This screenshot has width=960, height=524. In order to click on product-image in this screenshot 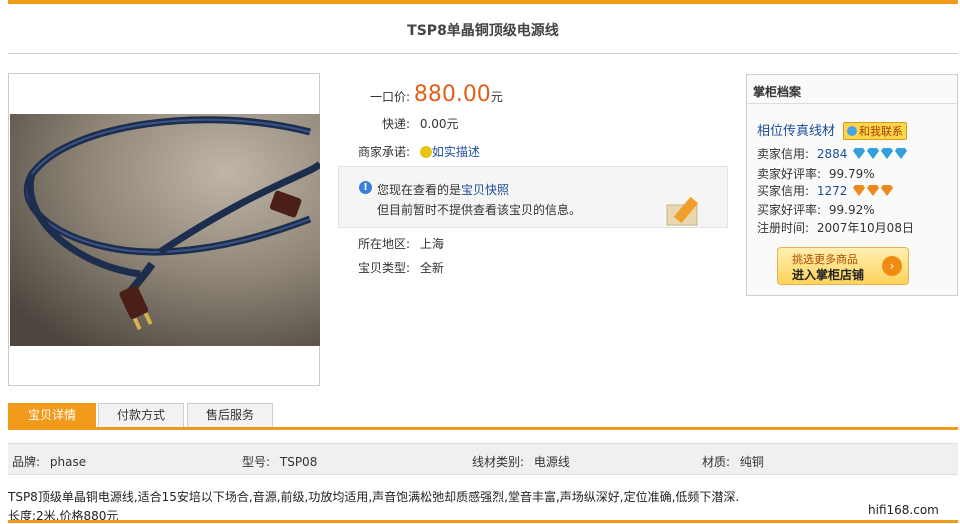, I will do `click(165, 230)`.